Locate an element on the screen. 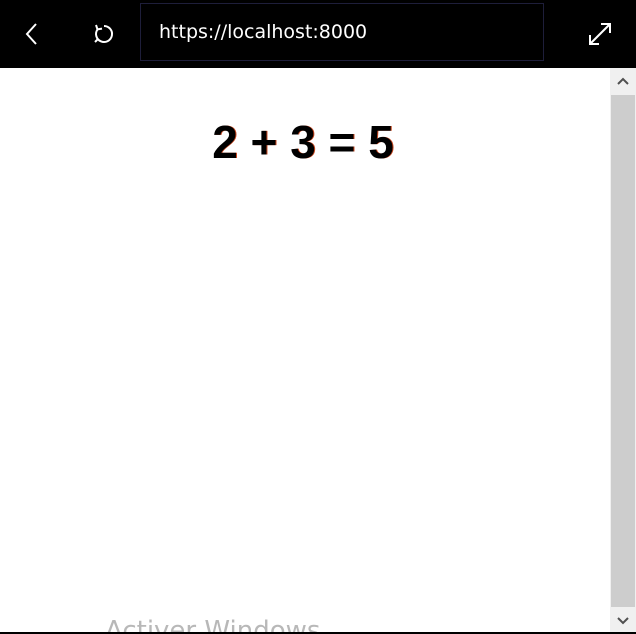 The height and width of the screenshot is (634, 636). browser-toolbar: https://localhost:8000 is located at coordinates (318, 34).